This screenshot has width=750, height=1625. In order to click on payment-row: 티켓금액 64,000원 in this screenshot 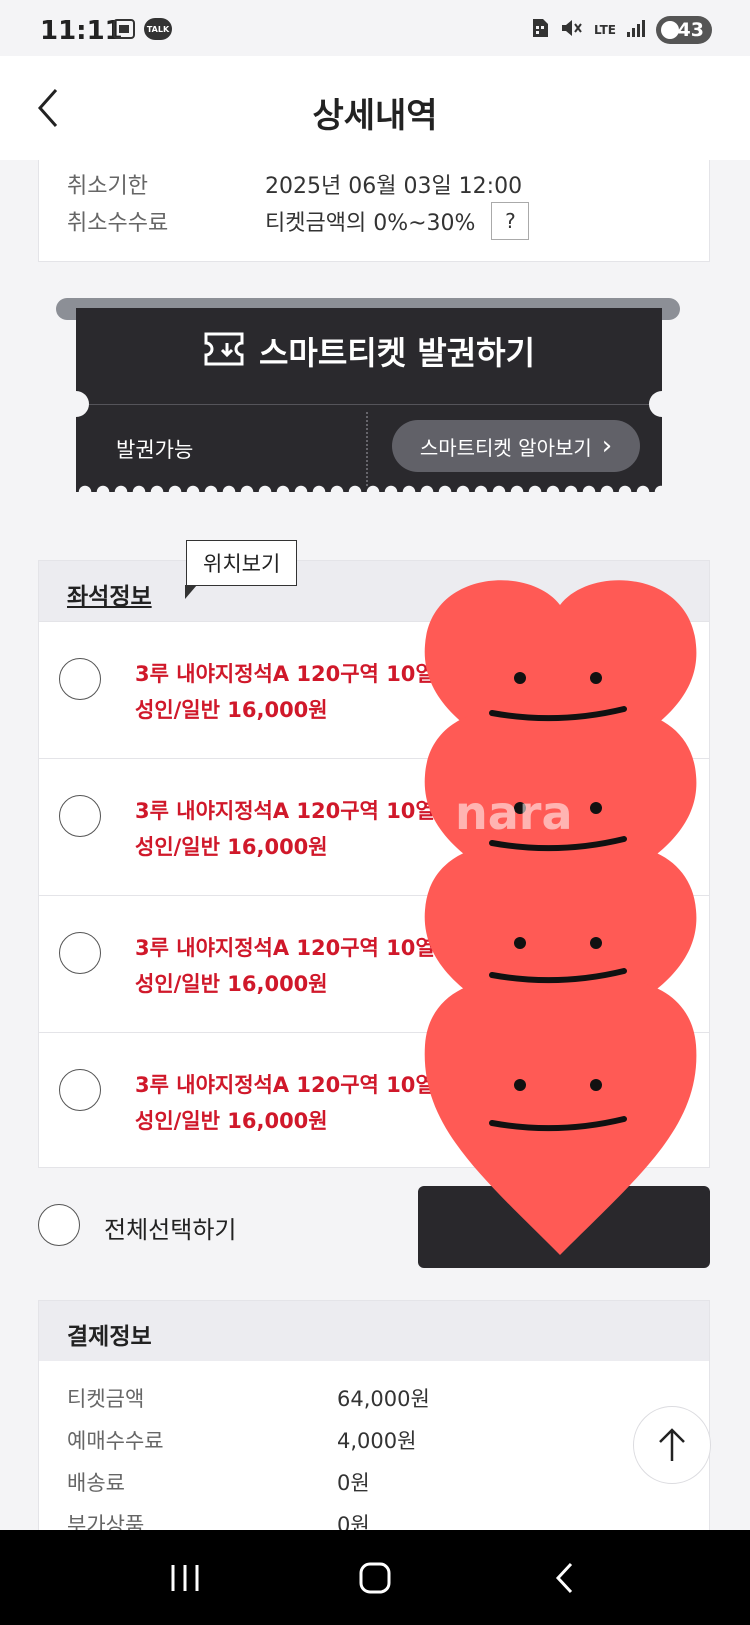, I will do `click(248, 1398)`.